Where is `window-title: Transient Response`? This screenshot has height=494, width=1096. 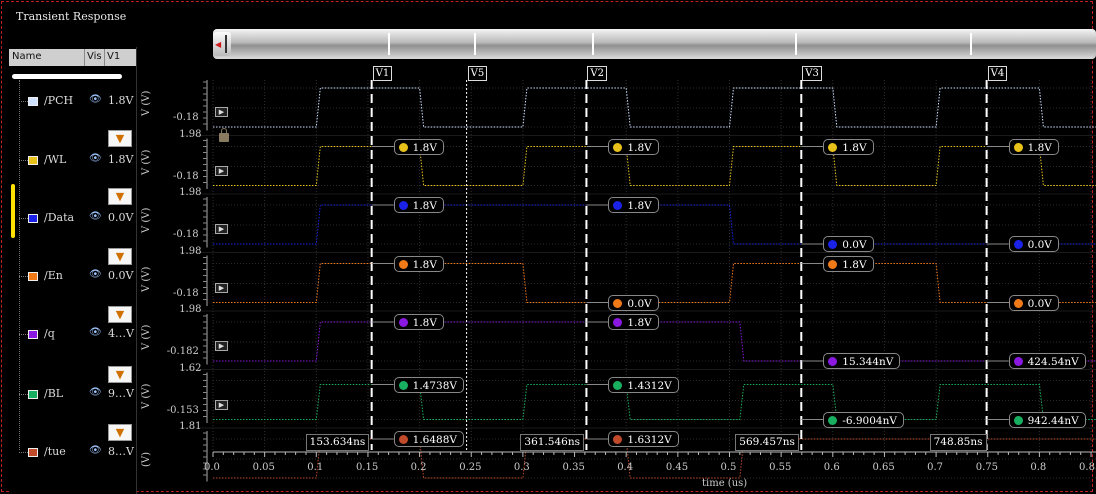
window-title: Transient Response is located at coordinates (71, 16).